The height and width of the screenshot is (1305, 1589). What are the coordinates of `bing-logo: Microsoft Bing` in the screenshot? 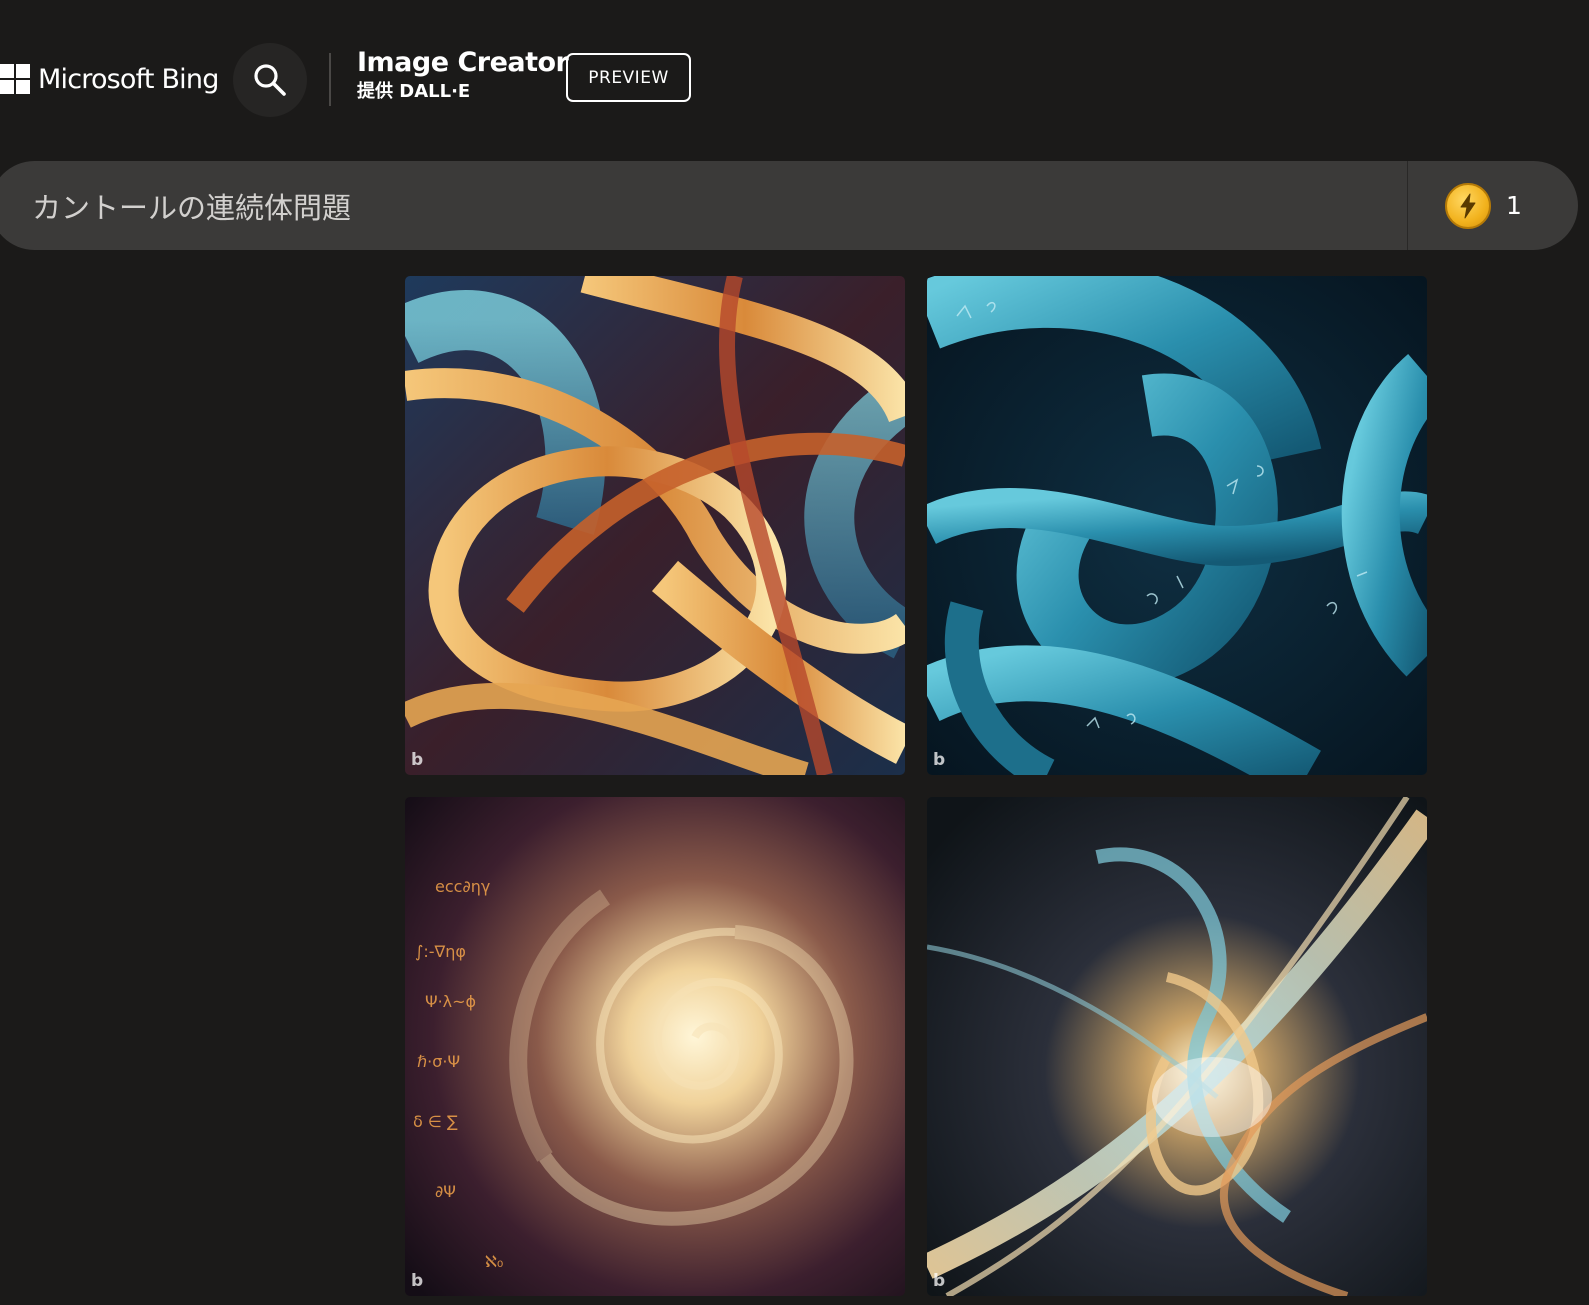 It's located at (109, 79).